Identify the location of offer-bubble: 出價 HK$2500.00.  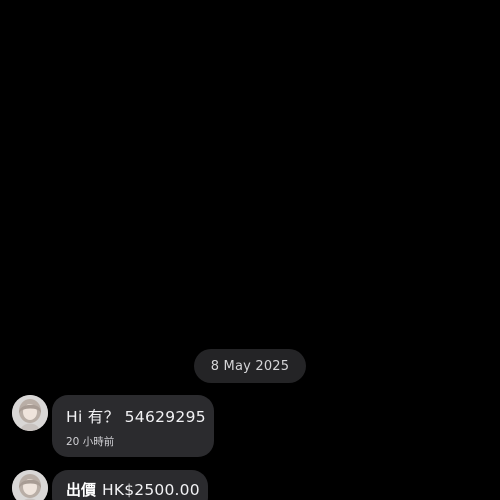
(130, 485).